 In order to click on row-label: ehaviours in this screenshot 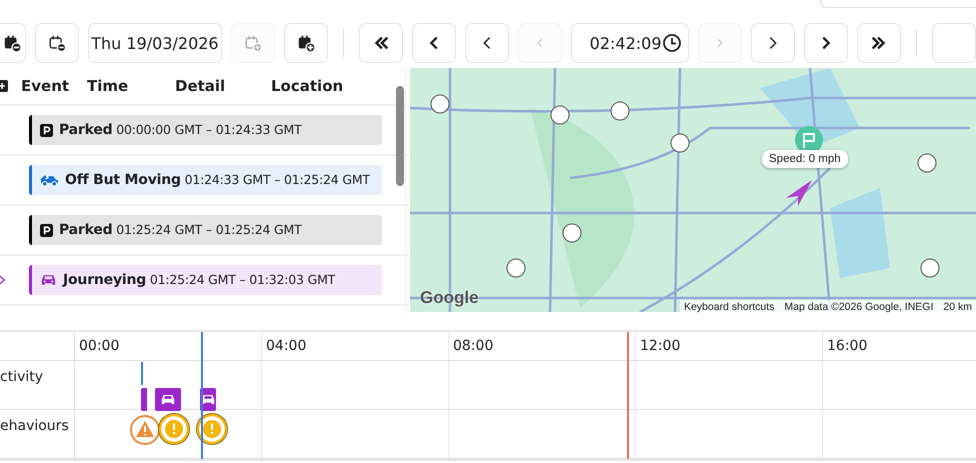, I will do `click(34, 426)`.